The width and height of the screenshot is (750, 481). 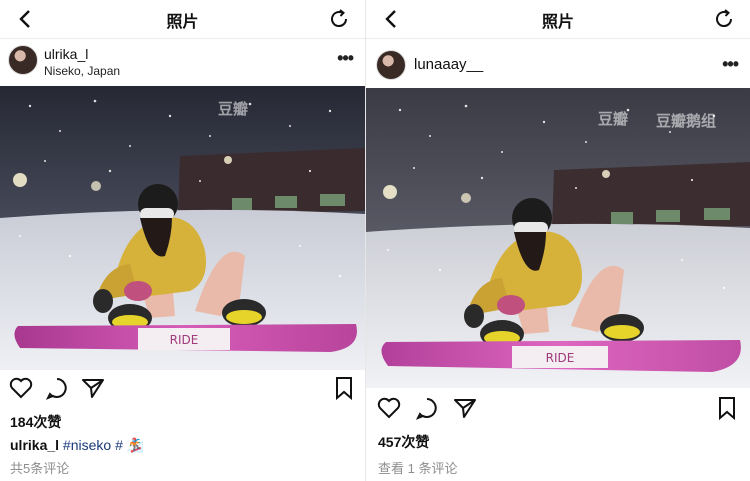 I want to click on likes-count: 457次赞, so click(x=403, y=442).